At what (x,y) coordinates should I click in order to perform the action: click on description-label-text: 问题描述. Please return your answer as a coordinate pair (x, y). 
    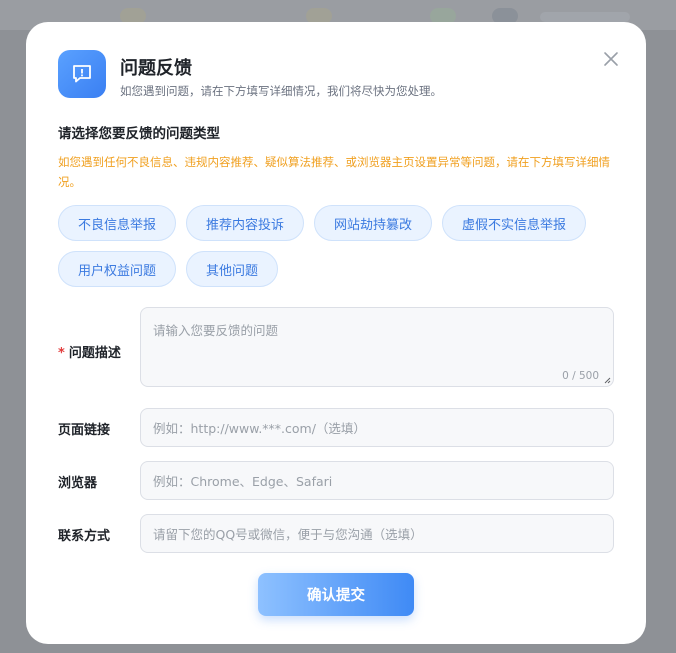
    Looking at the image, I should click on (94, 353).